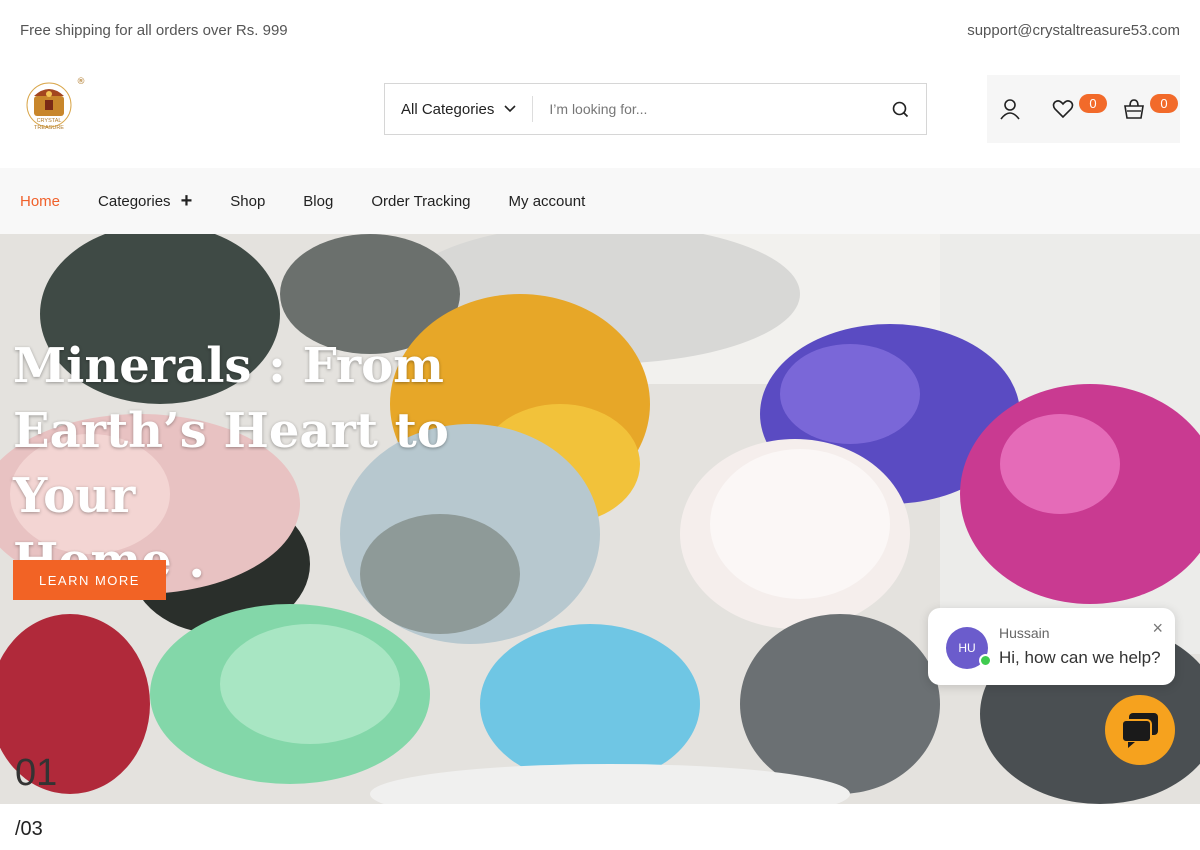 The image size is (1200, 850). I want to click on search-icon, so click(900, 109).